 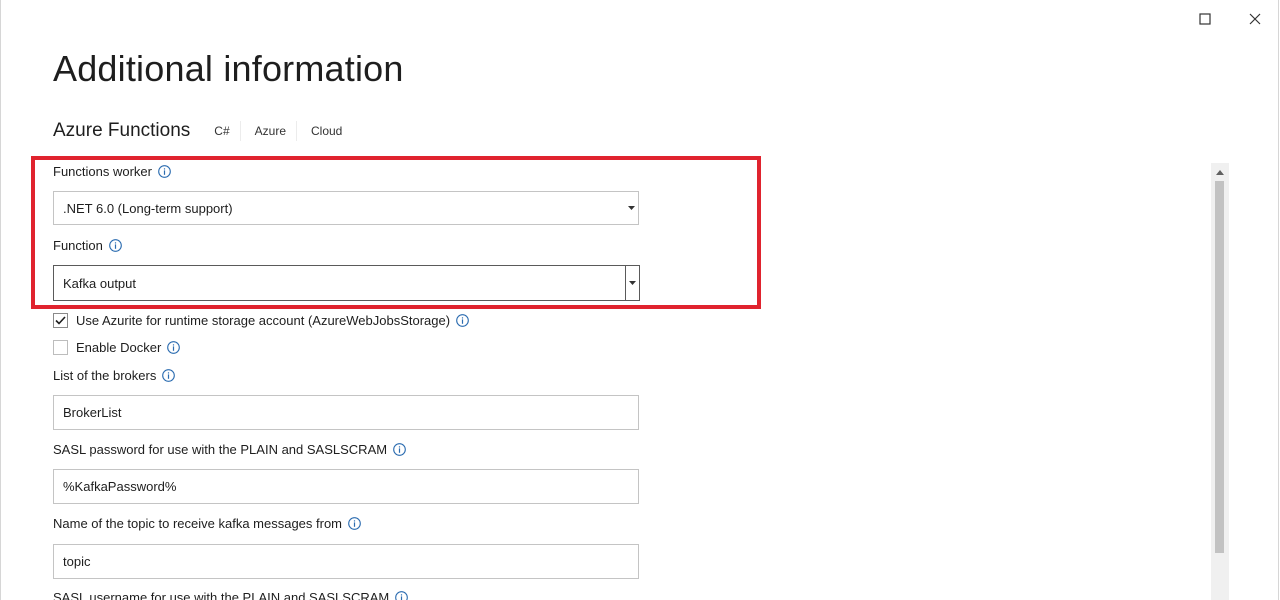 I want to click on functions-worker-value: .NET 6.0 (Long-term support), so click(x=148, y=208).